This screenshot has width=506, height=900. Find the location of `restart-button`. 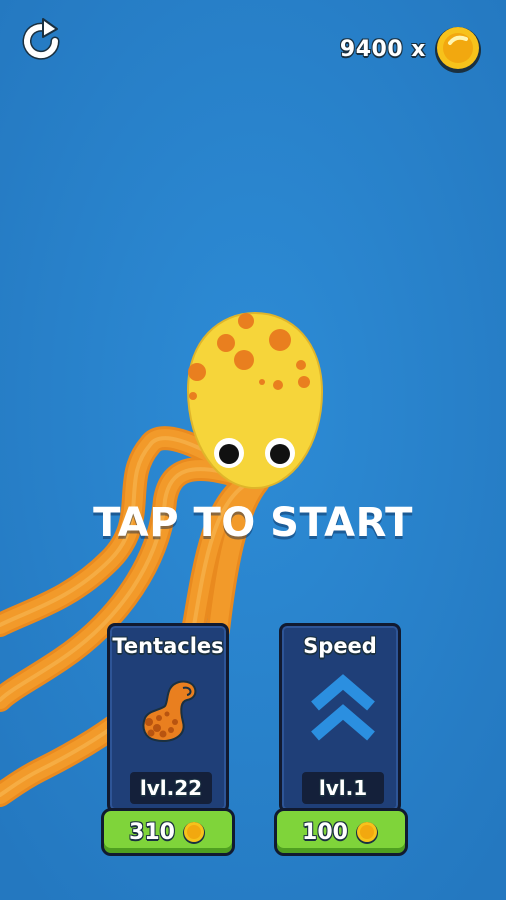

restart-button is located at coordinates (41, 41).